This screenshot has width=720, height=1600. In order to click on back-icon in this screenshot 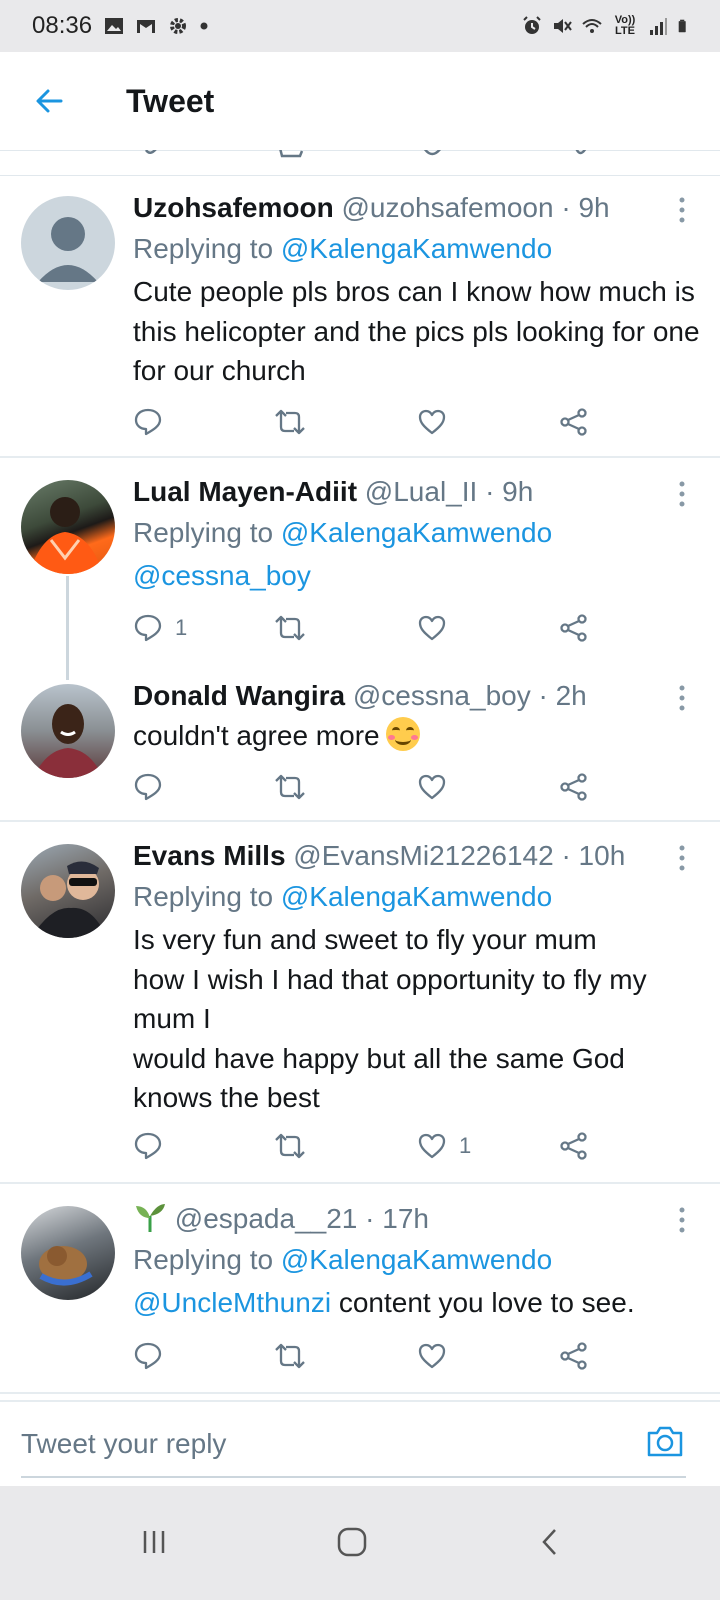, I will do `click(549, 1542)`.